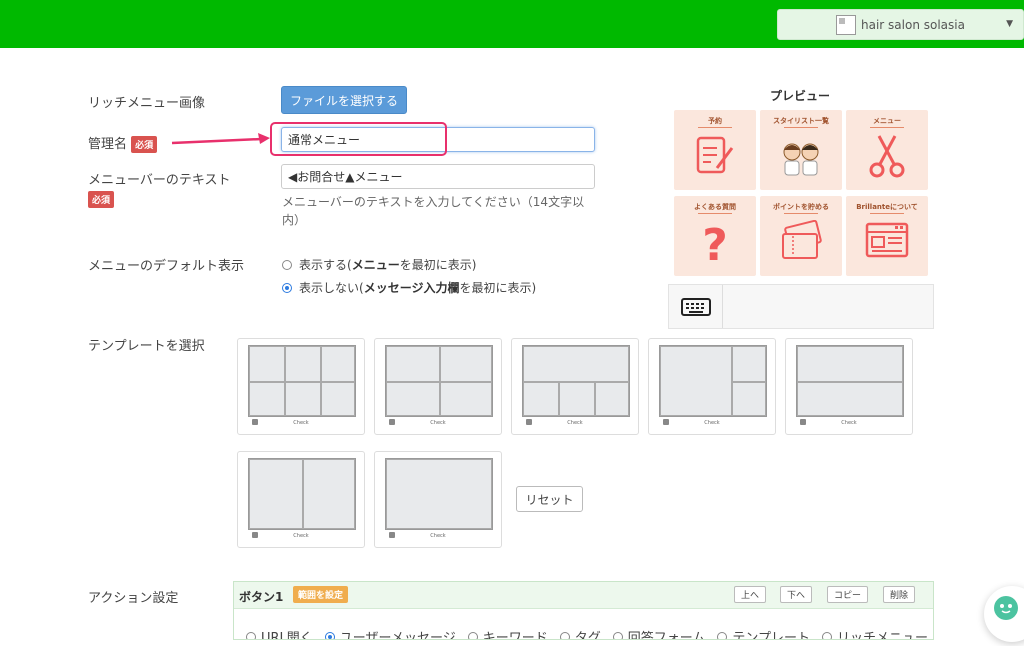 This screenshot has width=1024, height=646. What do you see at coordinates (438, 386) in the screenshot?
I see `template-option-4-grid: Check` at bounding box center [438, 386].